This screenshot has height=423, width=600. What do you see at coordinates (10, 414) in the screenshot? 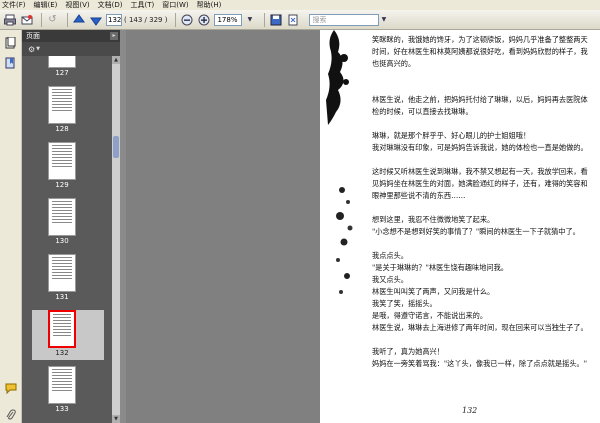
I see `attachment-icon` at bounding box center [10, 414].